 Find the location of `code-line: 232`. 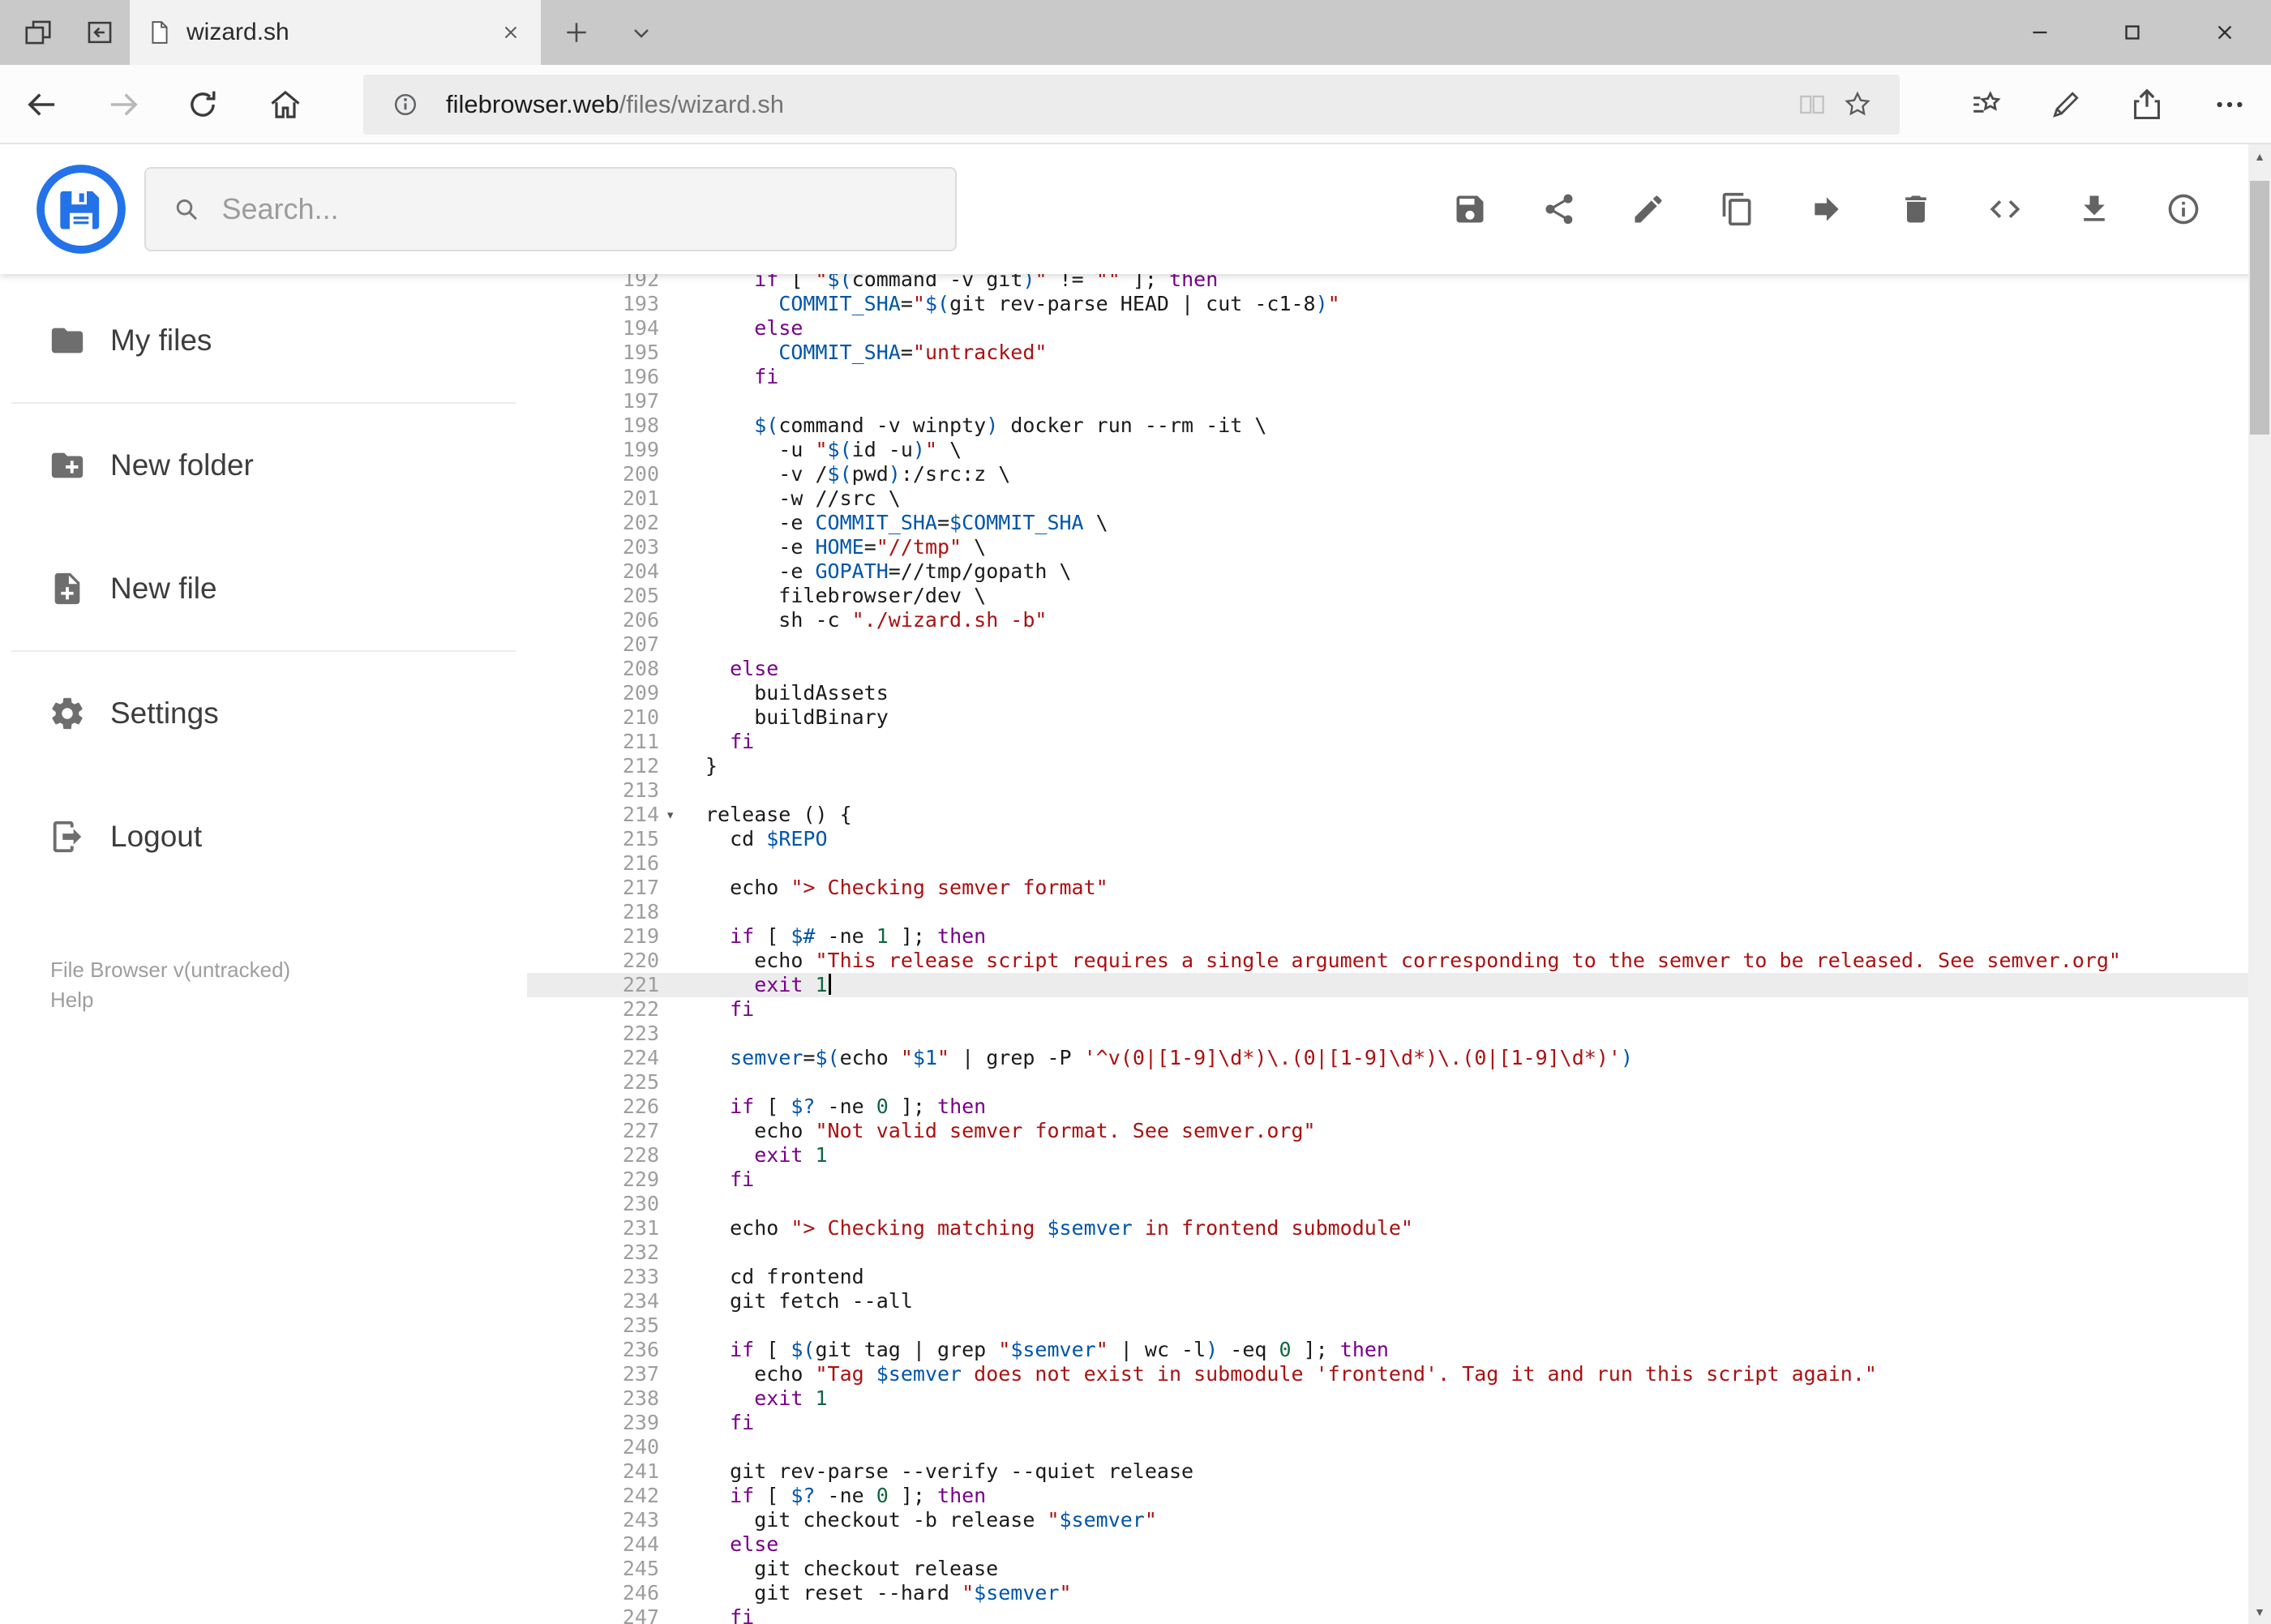

code-line: 232 is located at coordinates (1387, 1253).